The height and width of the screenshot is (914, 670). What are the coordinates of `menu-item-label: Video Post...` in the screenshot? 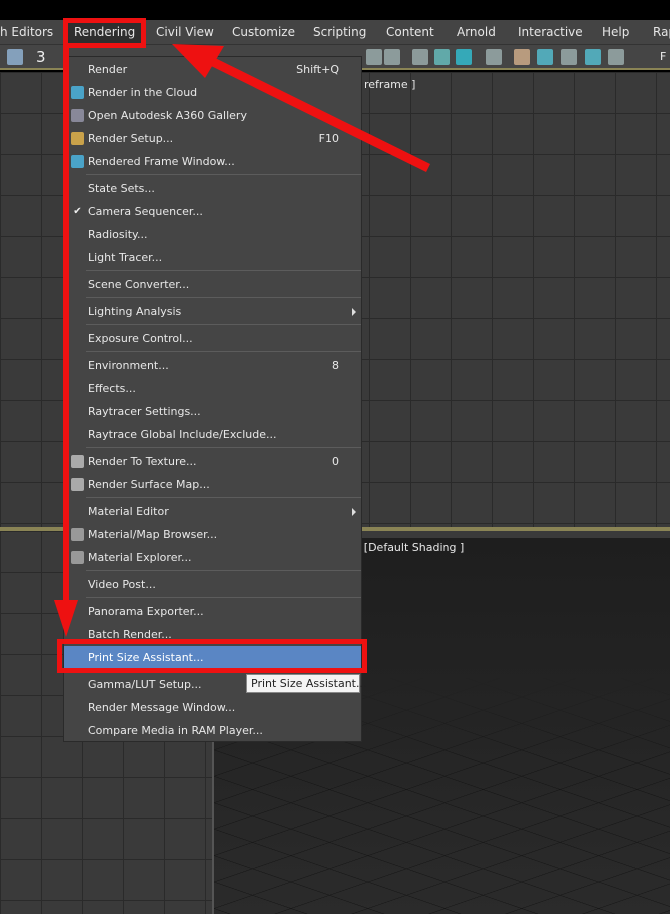 It's located at (122, 584).